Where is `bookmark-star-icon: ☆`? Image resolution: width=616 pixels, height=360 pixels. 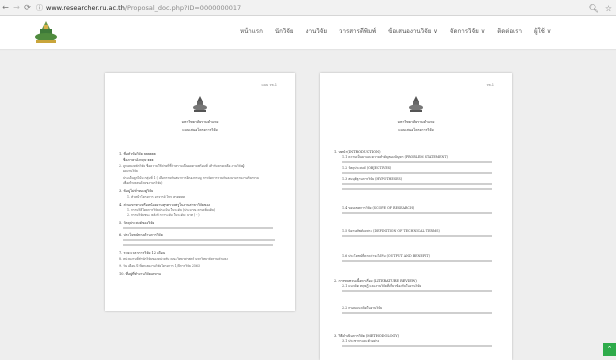 bookmark-star-icon: ☆ is located at coordinates (608, 8).